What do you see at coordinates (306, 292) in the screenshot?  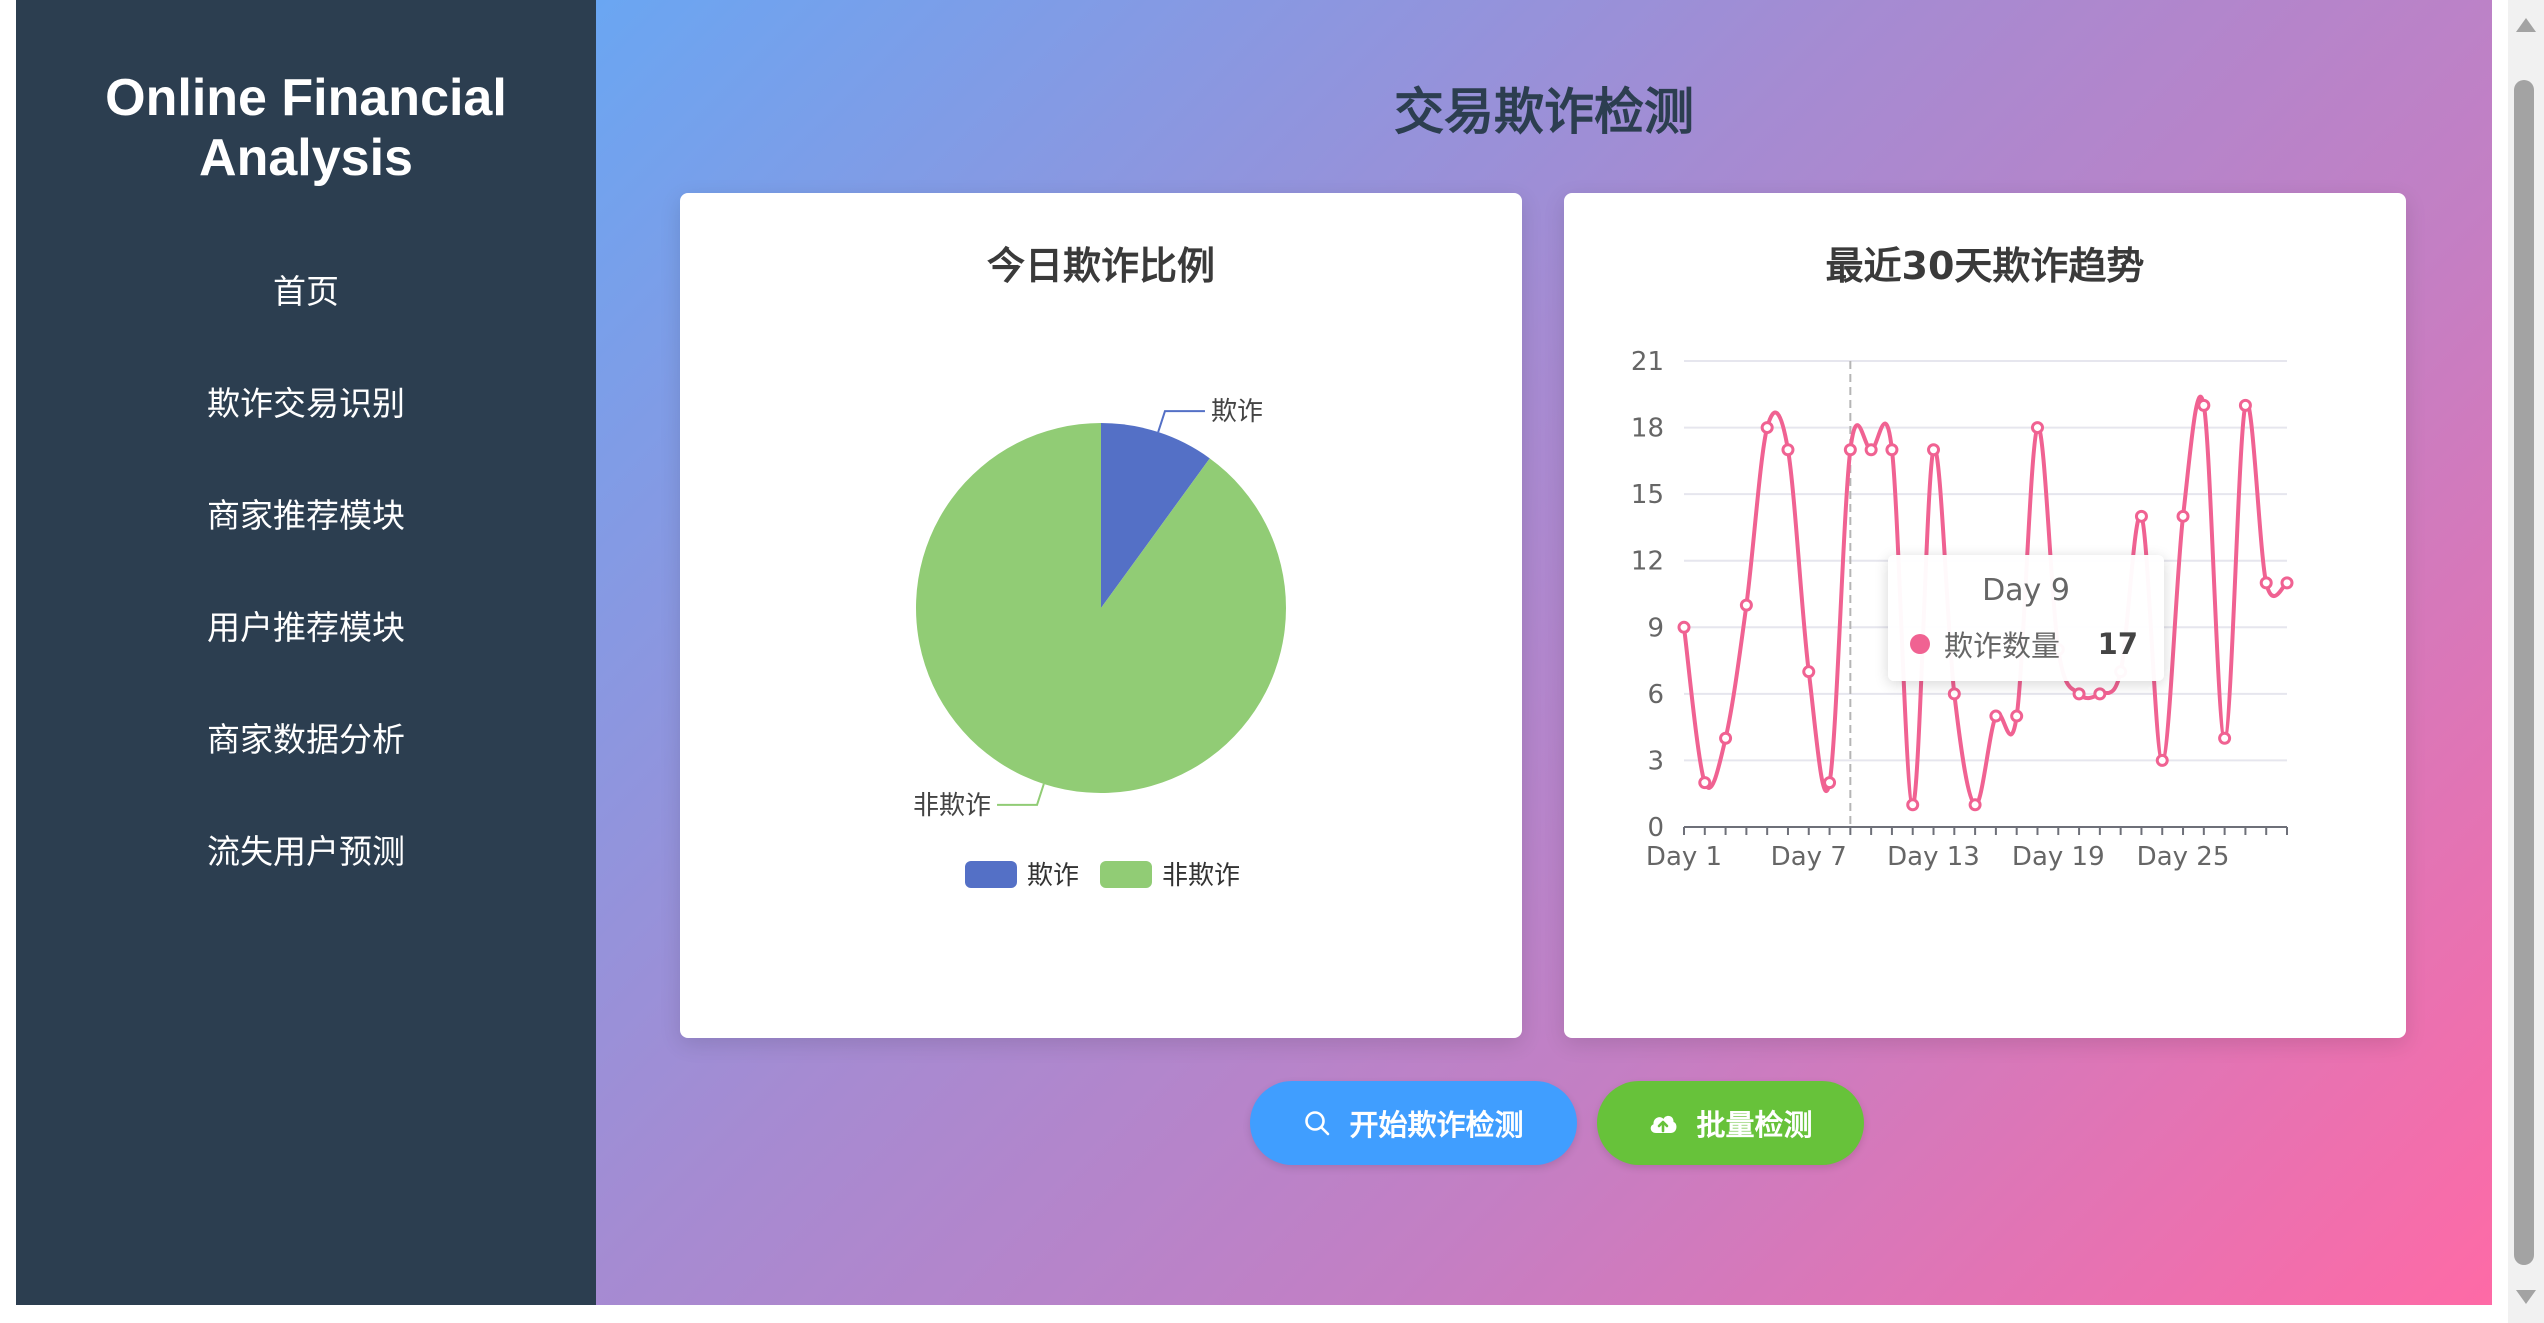 I see `sidebar-item-home: 首页` at bounding box center [306, 292].